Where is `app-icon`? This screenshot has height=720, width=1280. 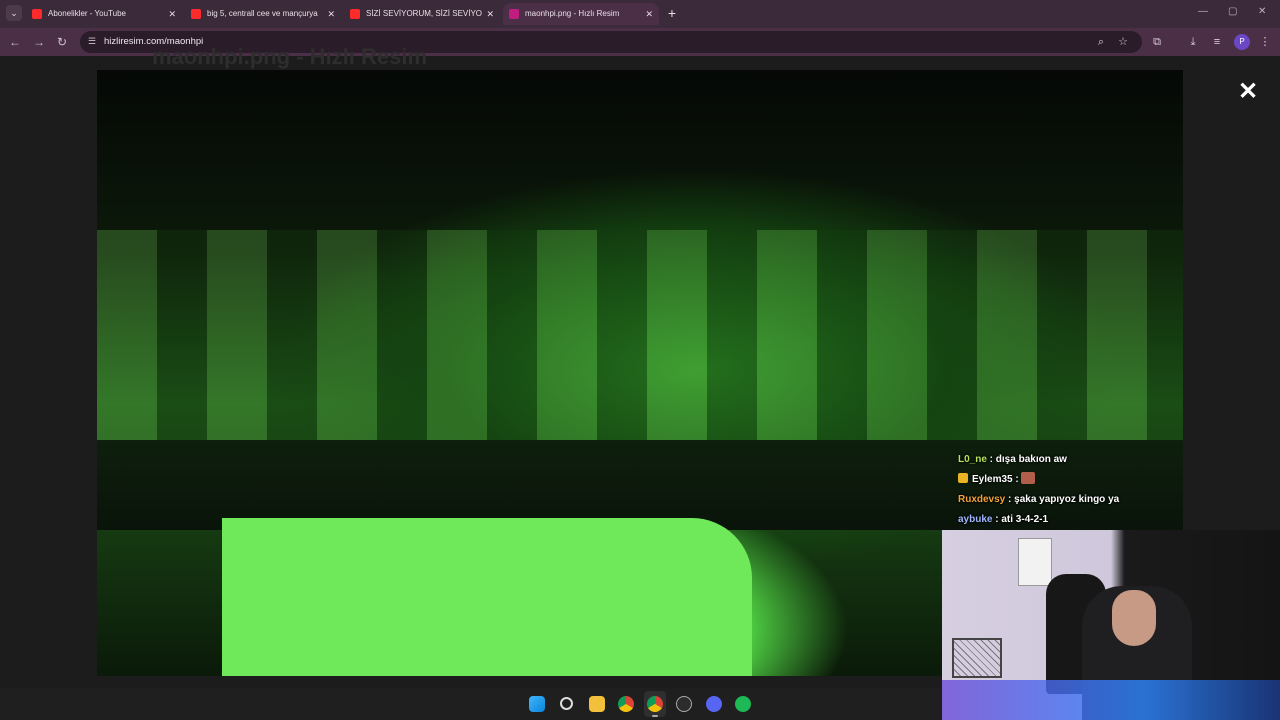 app-icon is located at coordinates (684, 704).